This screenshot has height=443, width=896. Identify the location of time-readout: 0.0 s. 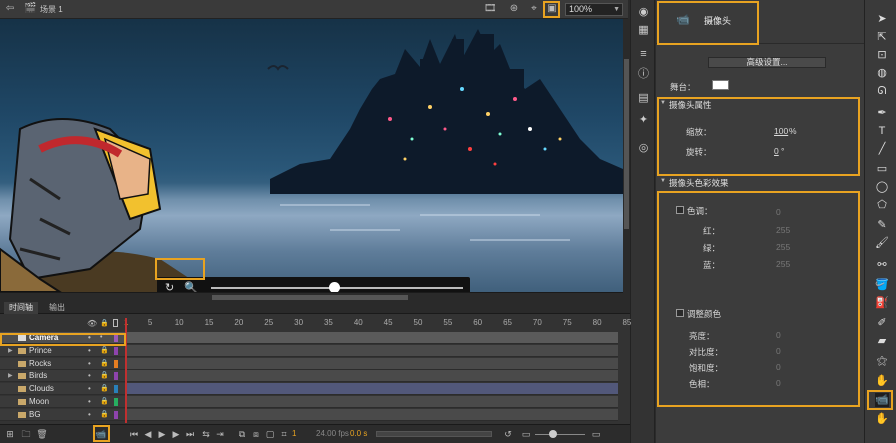
(358, 433).